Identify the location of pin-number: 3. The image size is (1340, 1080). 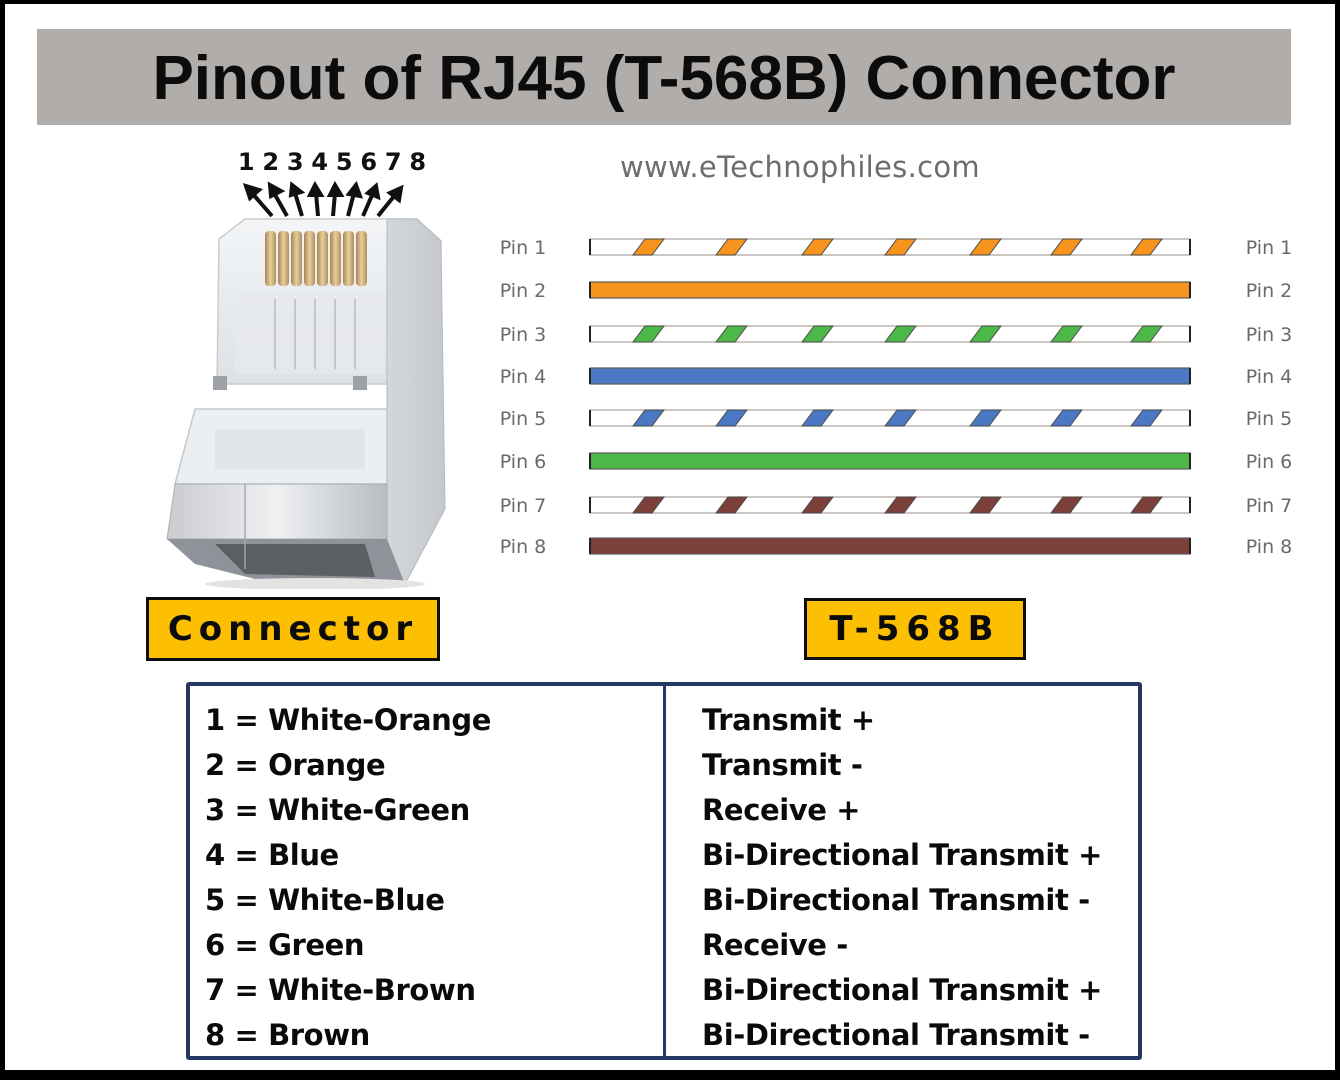
(295, 162).